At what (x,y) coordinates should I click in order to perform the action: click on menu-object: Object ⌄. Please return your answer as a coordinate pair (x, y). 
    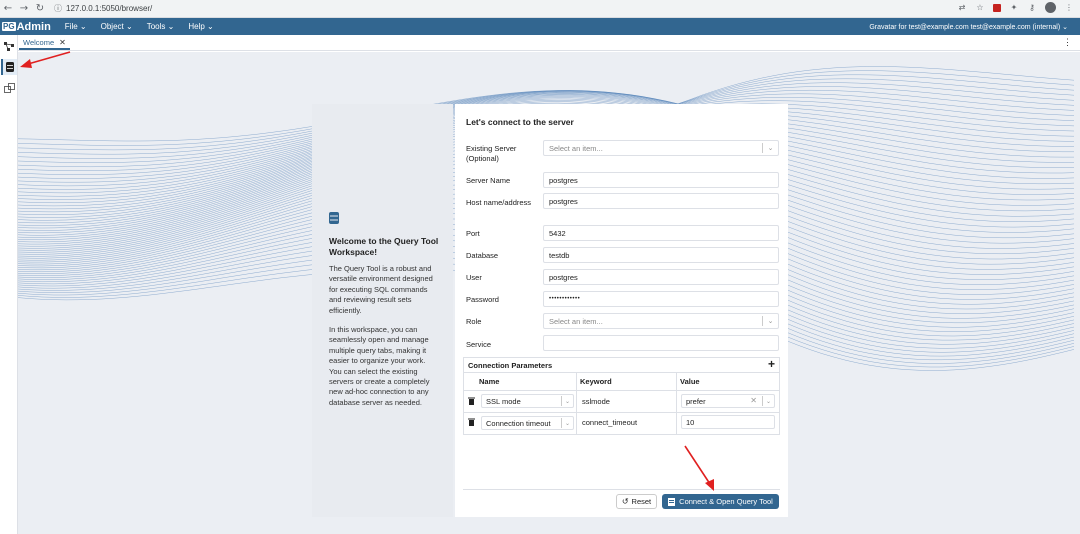
    Looking at the image, I should click on (117, 26).